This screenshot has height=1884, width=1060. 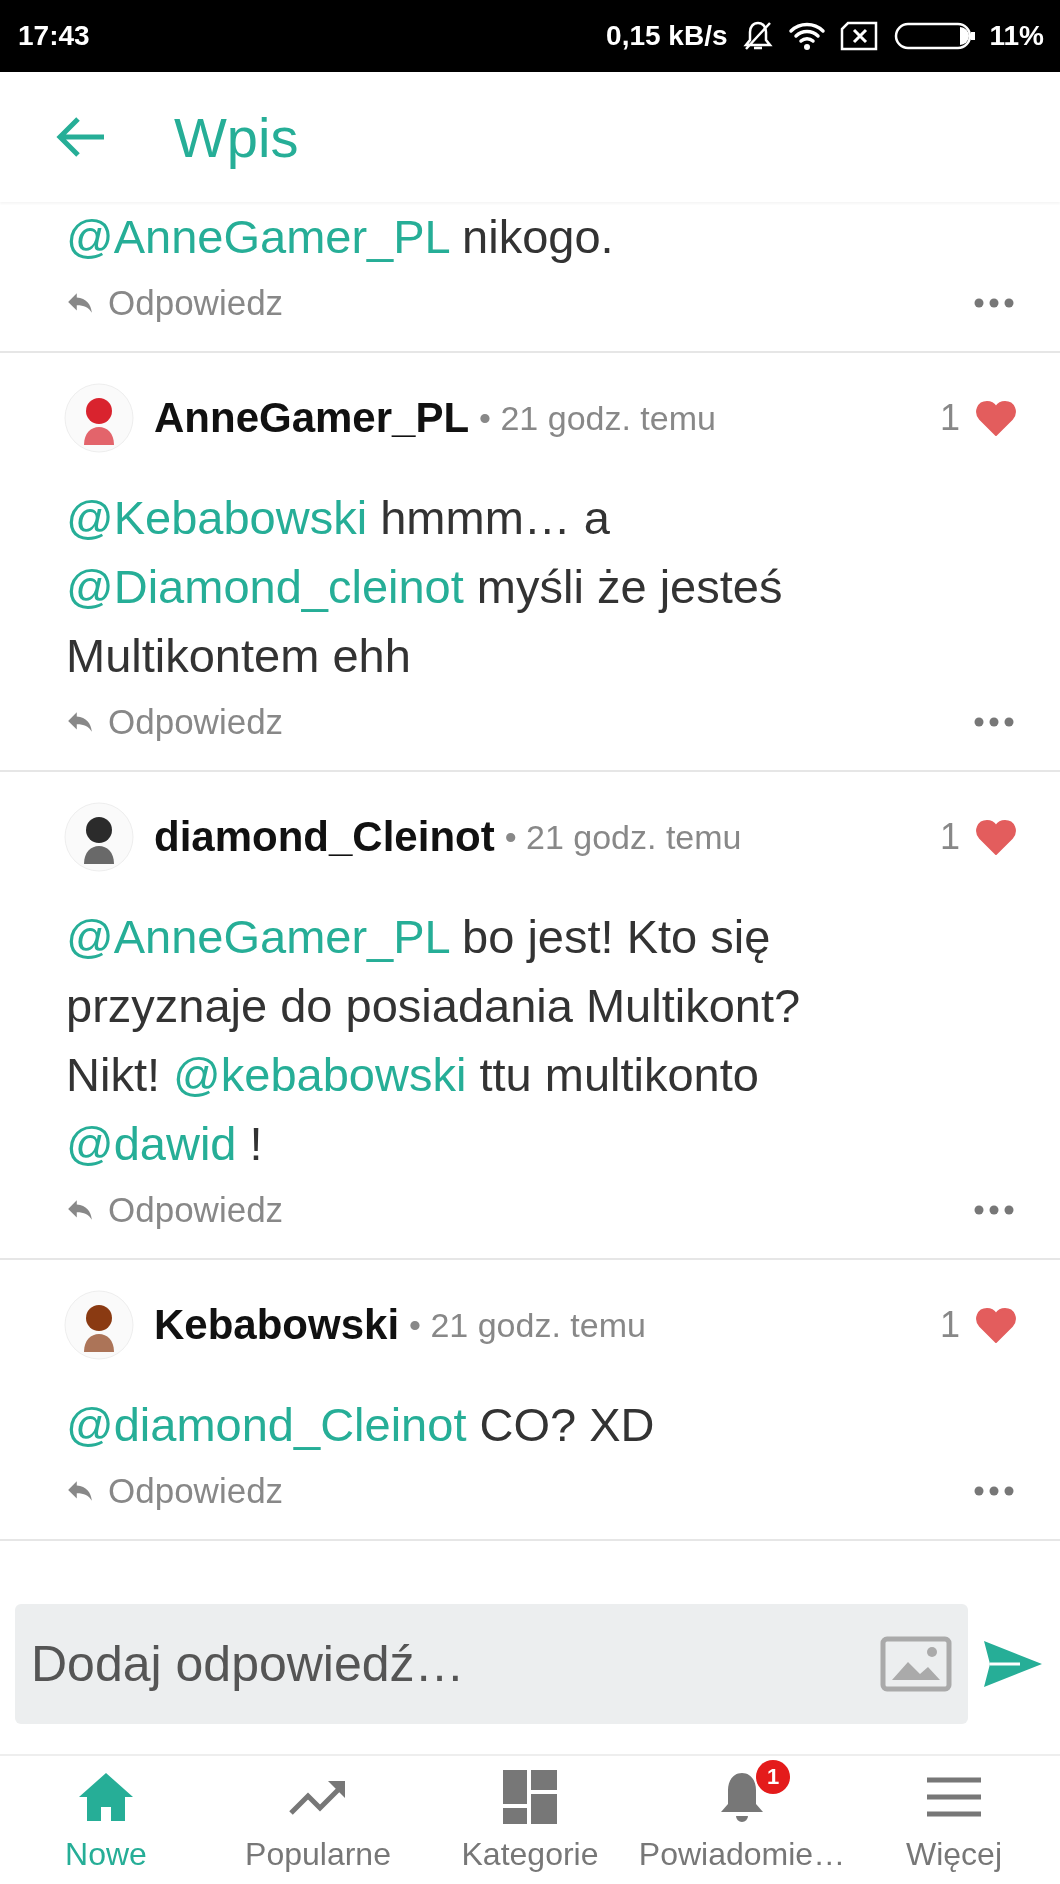 I want to click on nav-tab: Kategorie, so click(x=530, y=1820).